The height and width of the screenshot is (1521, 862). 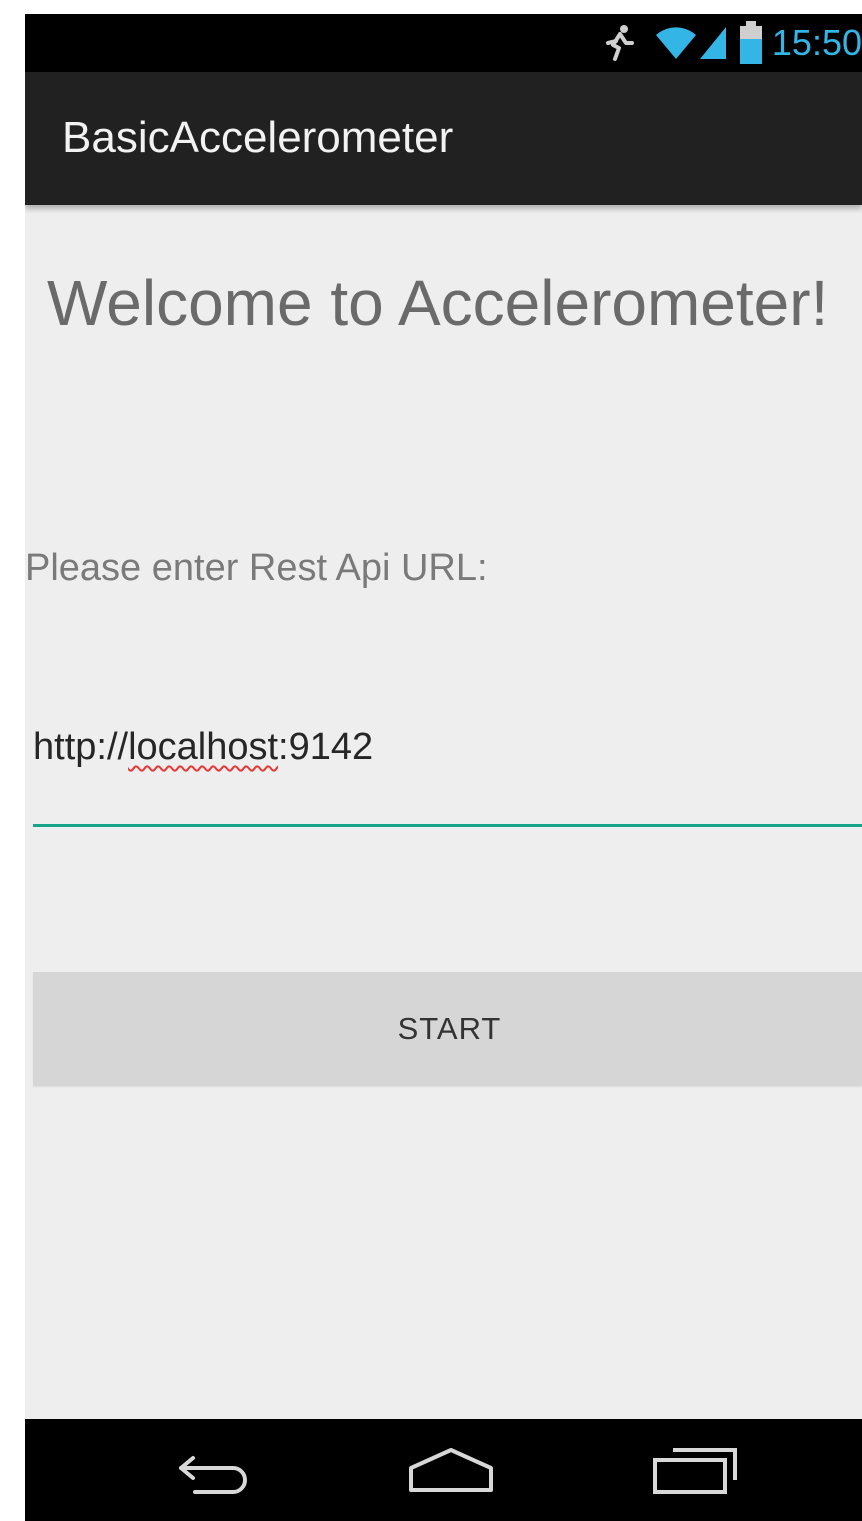 I want to click on url-input: http://localhost:9142, so click(x=203, y=747).